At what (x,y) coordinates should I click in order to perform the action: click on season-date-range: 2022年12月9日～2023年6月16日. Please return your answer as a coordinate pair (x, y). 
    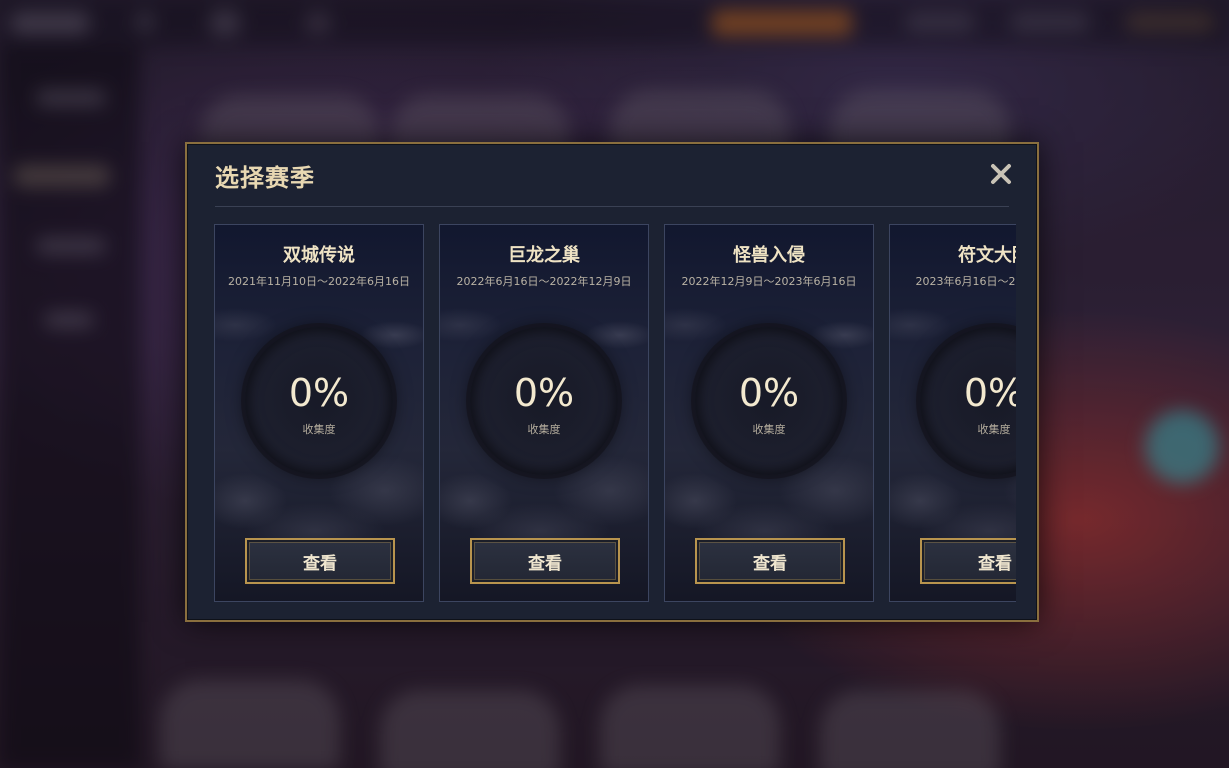
    Looking at the image, I should click on (769, 281).